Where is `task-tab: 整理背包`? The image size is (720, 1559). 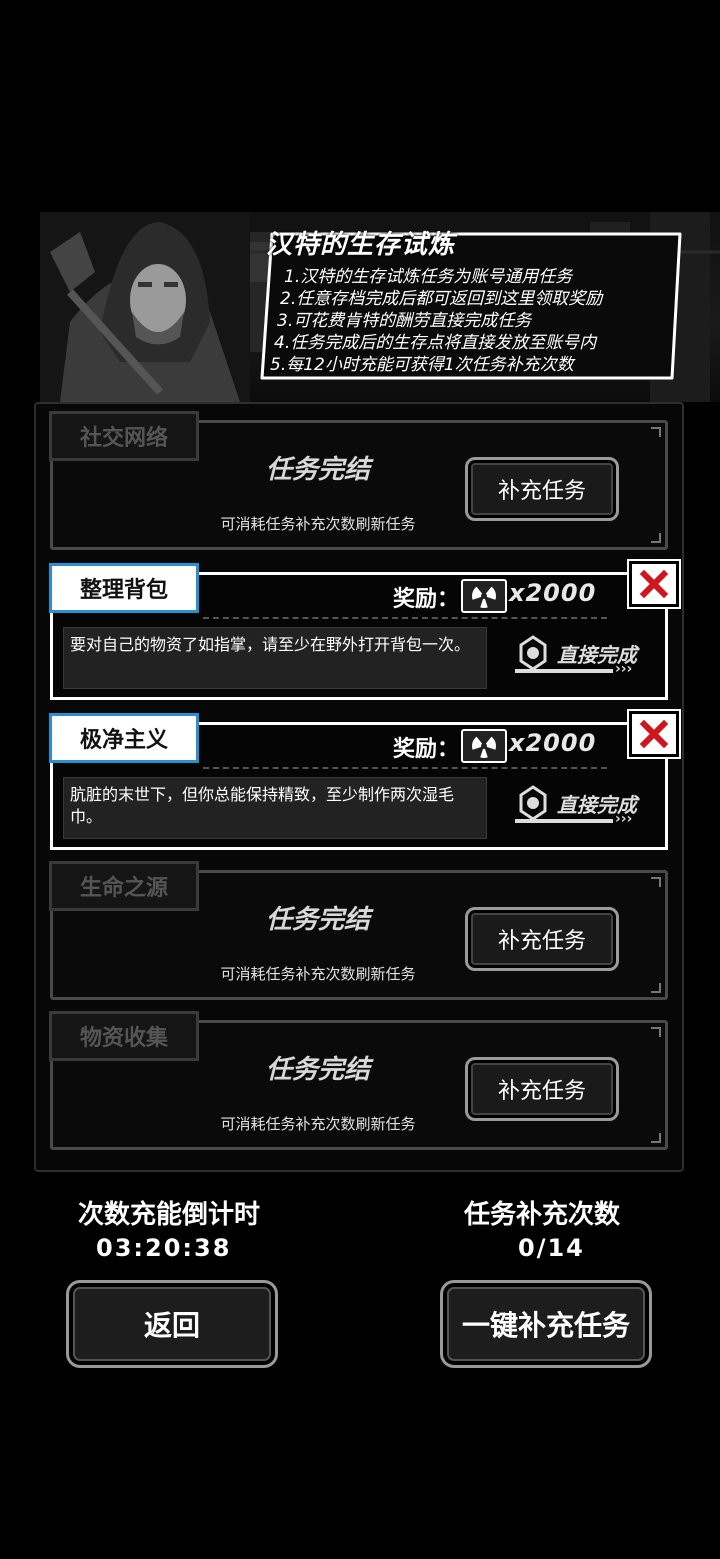
task-tab: 整理背包 is located at coordinates (124, 588).